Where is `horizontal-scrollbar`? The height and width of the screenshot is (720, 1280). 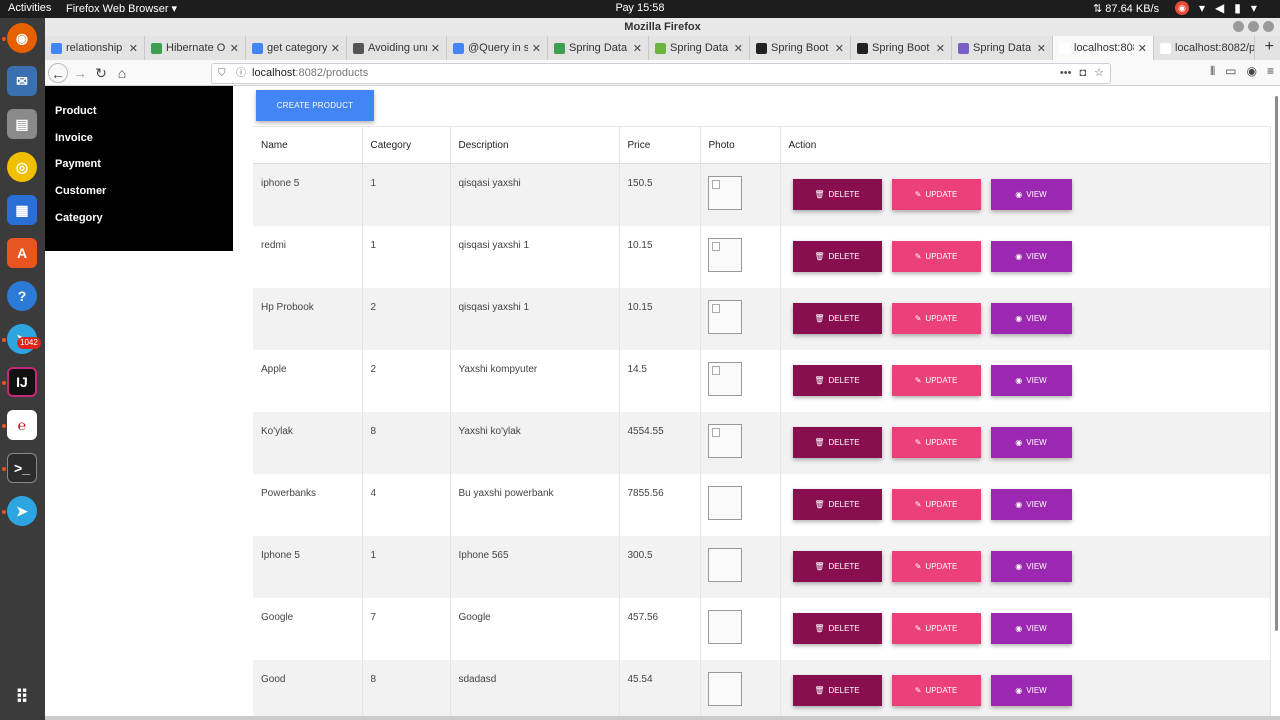
horizontal-scrollbar is located at coordinates (662, 718).